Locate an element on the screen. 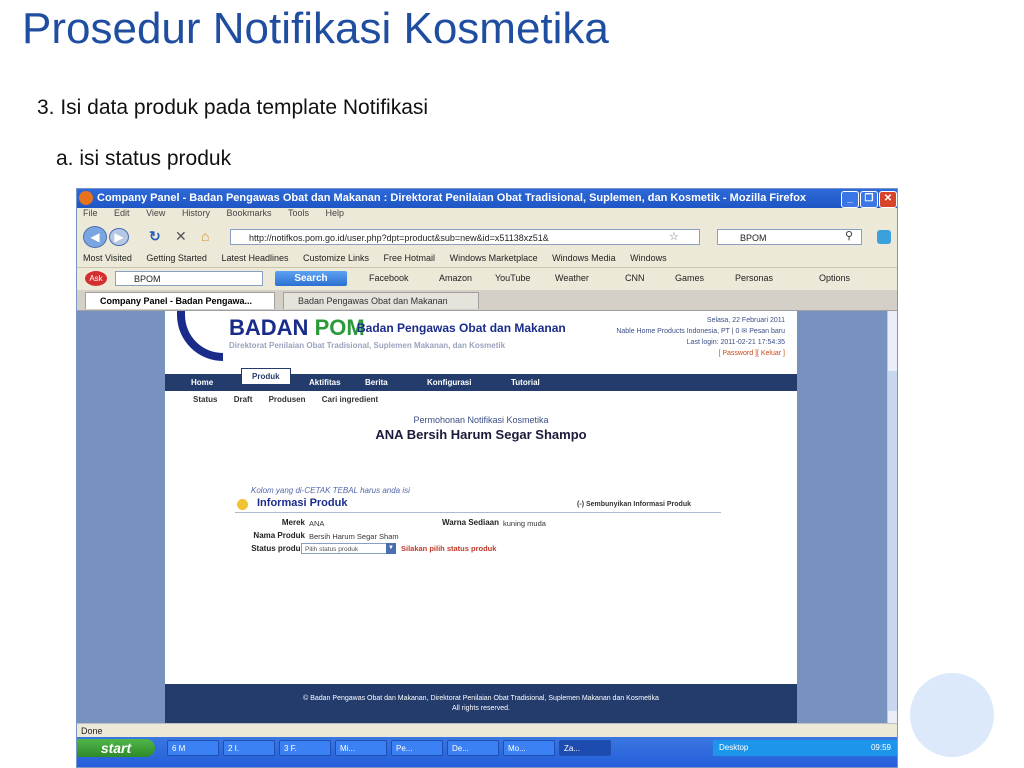  status-warning: Silakan pilih status produk is located at coordinates (449, 548).